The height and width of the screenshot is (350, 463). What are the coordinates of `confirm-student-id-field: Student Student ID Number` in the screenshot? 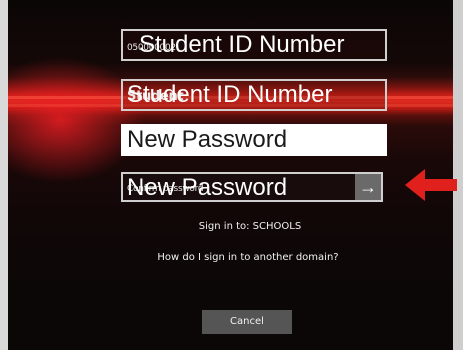 It's located at (254, 95).